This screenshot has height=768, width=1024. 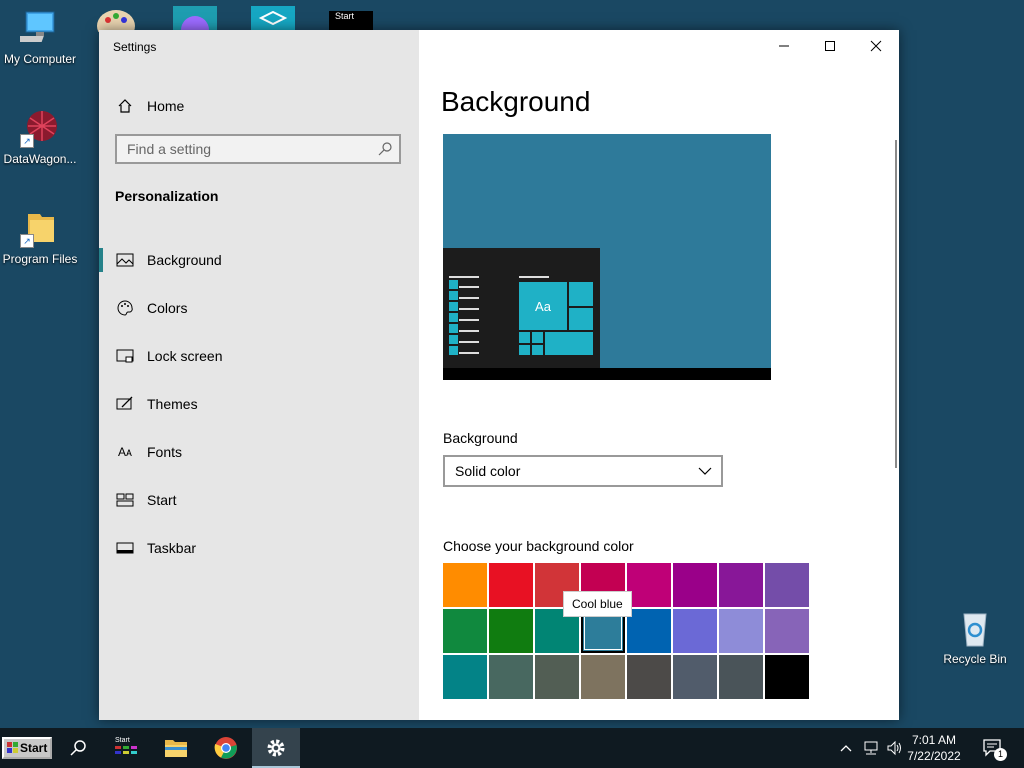 I want to click on taskbar-file-explorer, so click(x=176, y=748).